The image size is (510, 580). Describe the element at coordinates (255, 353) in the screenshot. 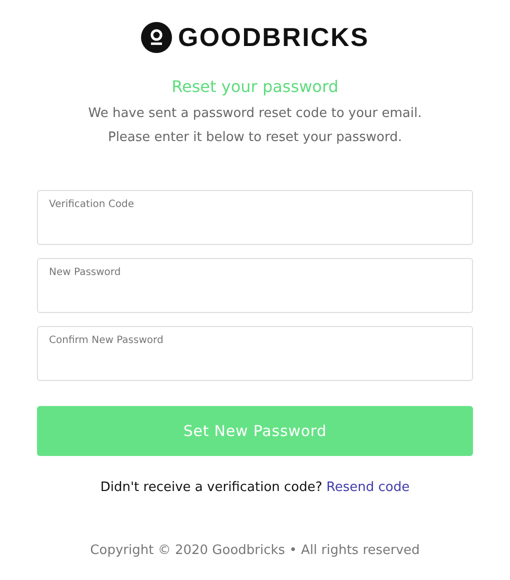

I see `input-field: Confirm New Password` at that location.